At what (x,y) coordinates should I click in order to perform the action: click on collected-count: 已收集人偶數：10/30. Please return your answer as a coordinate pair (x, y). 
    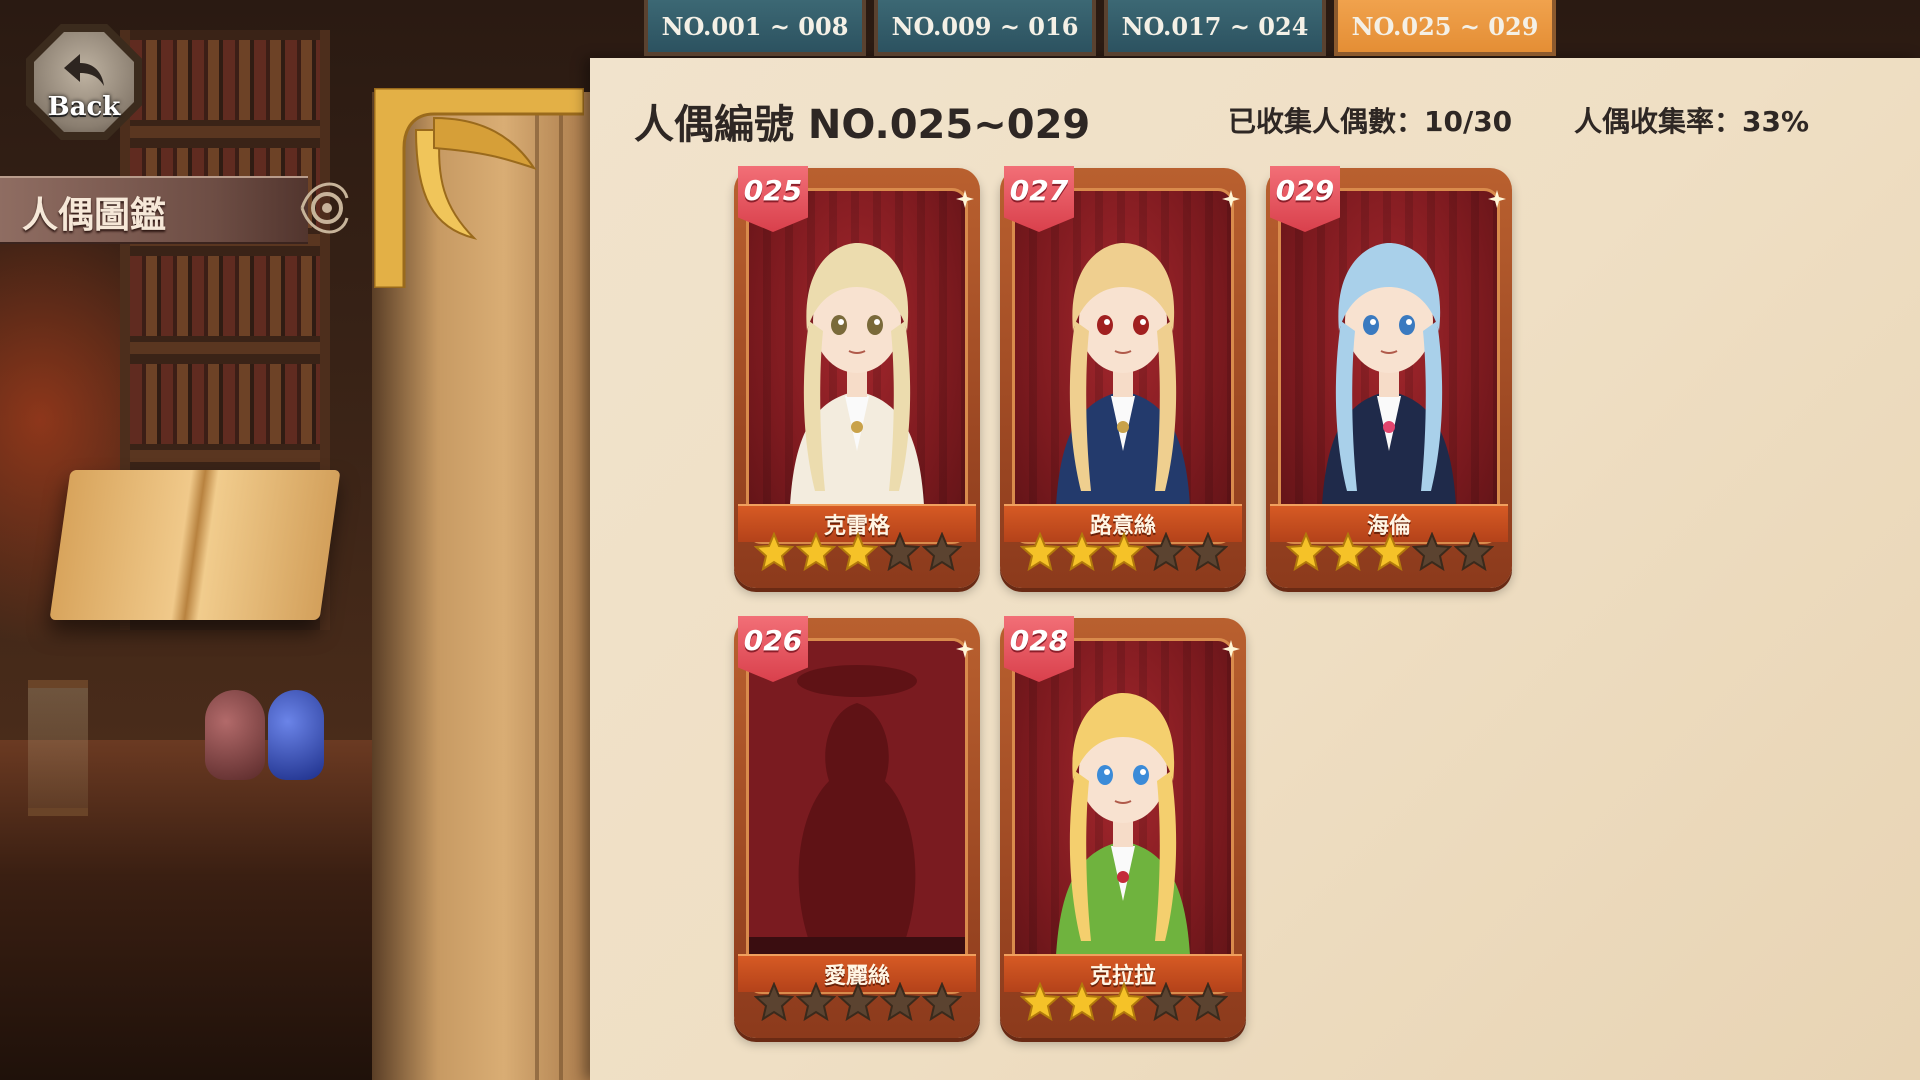
    Looking at the image, I should click on (1370, 121).